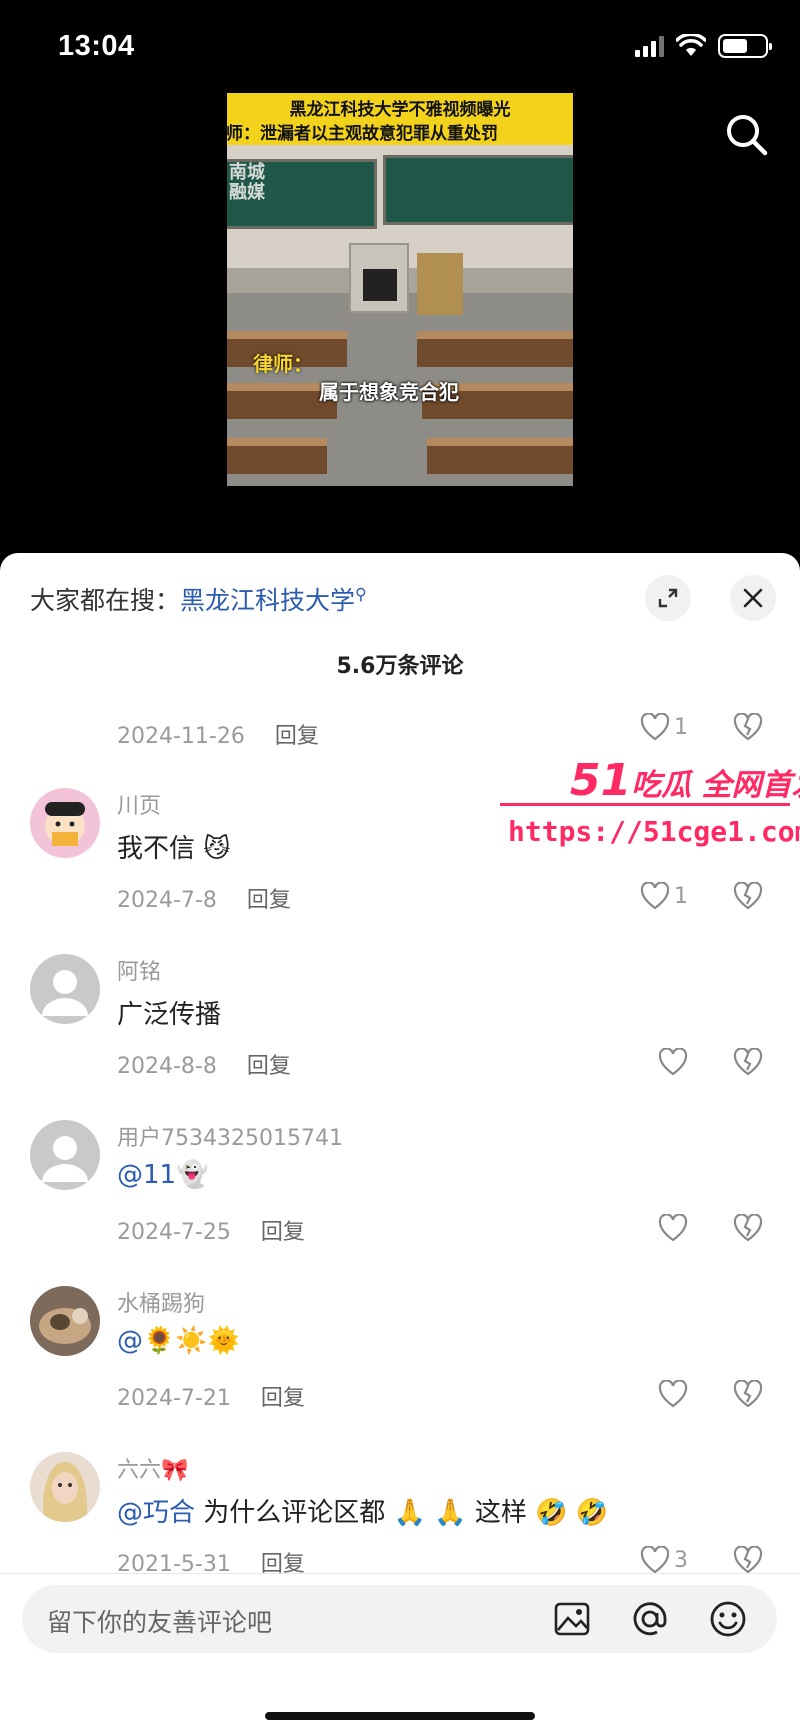  Describe the element at coordinates (283, 364) in the screenshot. I see `caption-speaker: 律师：` at that location.